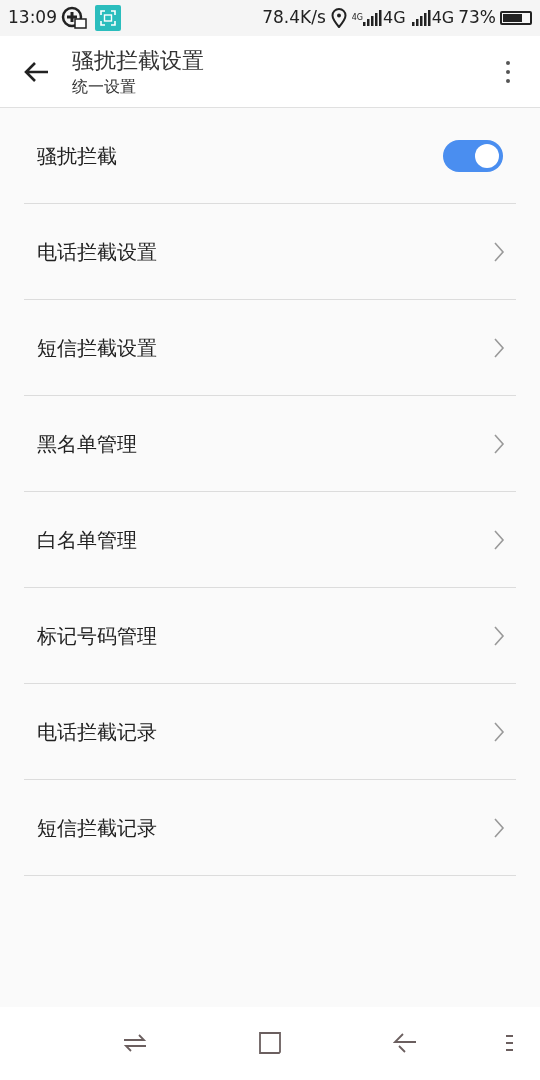 Image resolution: width=540 pixels, height=1080 pixels. What do you see at coordinates (405, 1043) in the screenshot?
I see `back-icon` at bounding box center [405, 1043].